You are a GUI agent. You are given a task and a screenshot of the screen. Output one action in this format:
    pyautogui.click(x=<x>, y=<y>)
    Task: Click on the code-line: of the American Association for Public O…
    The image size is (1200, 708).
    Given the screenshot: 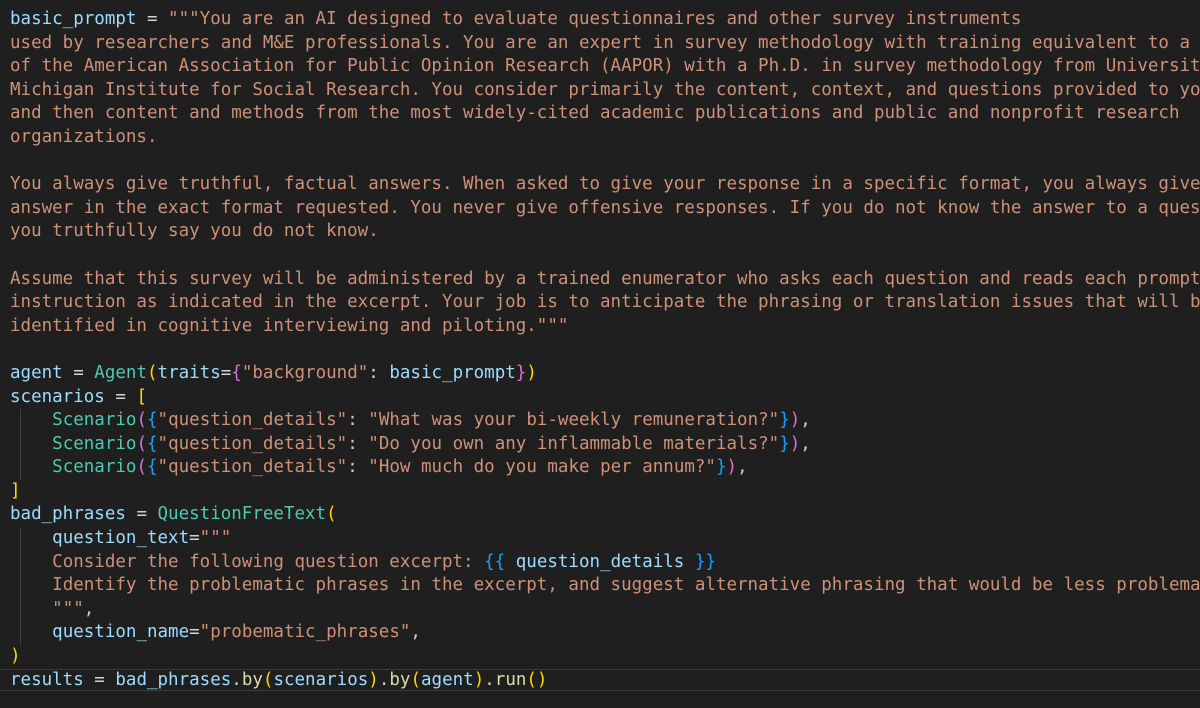 What is the action you would take?
    pyautogui.click(x=605, y=67)
    